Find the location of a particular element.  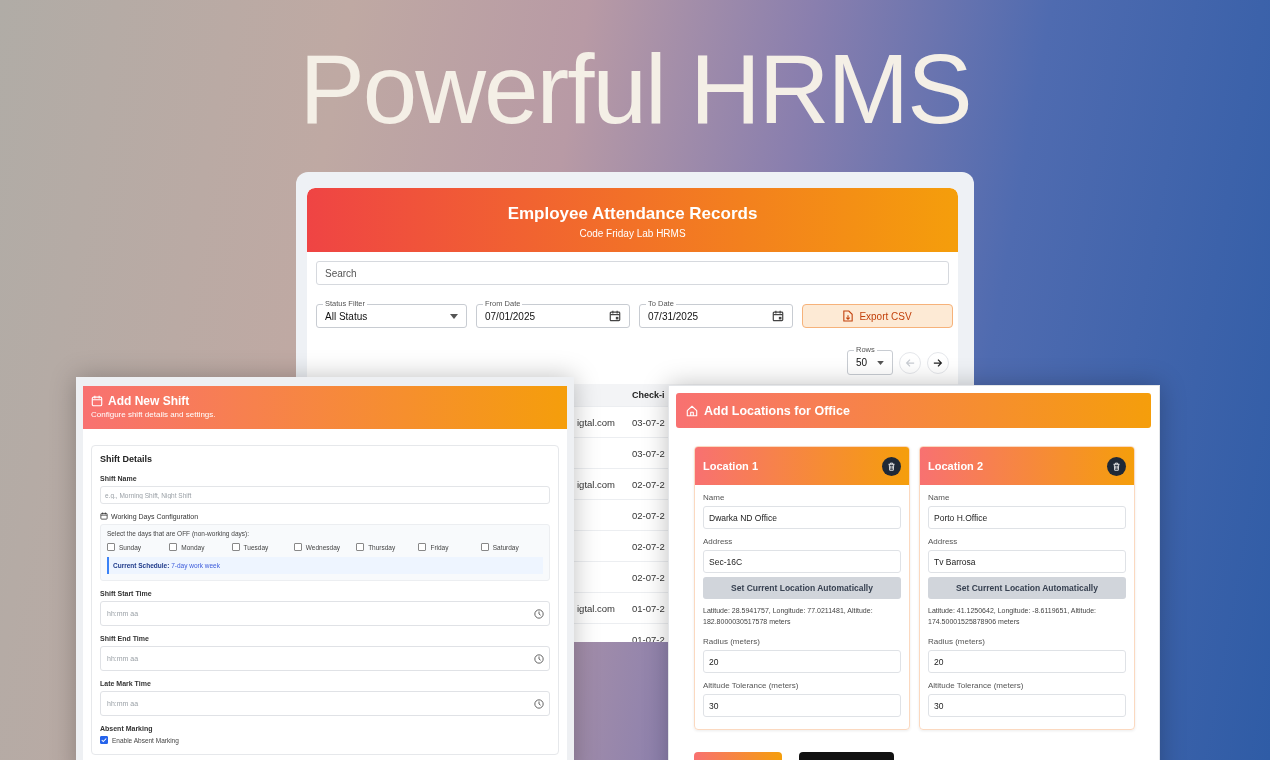

headline: Powerful HRMS is located at coordinates (635, 87).